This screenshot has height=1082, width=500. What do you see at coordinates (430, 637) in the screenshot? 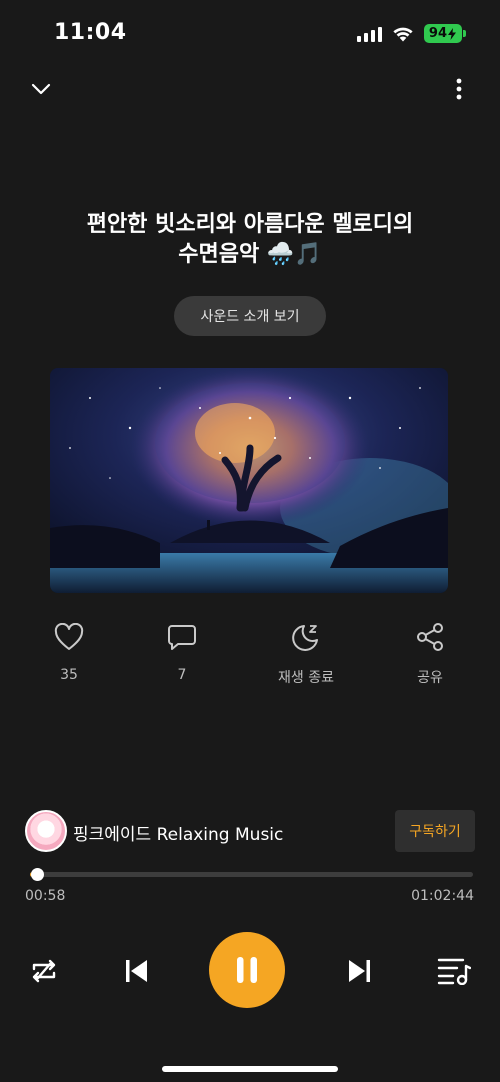
I see `share-icon` at bounding box center [430, 637].